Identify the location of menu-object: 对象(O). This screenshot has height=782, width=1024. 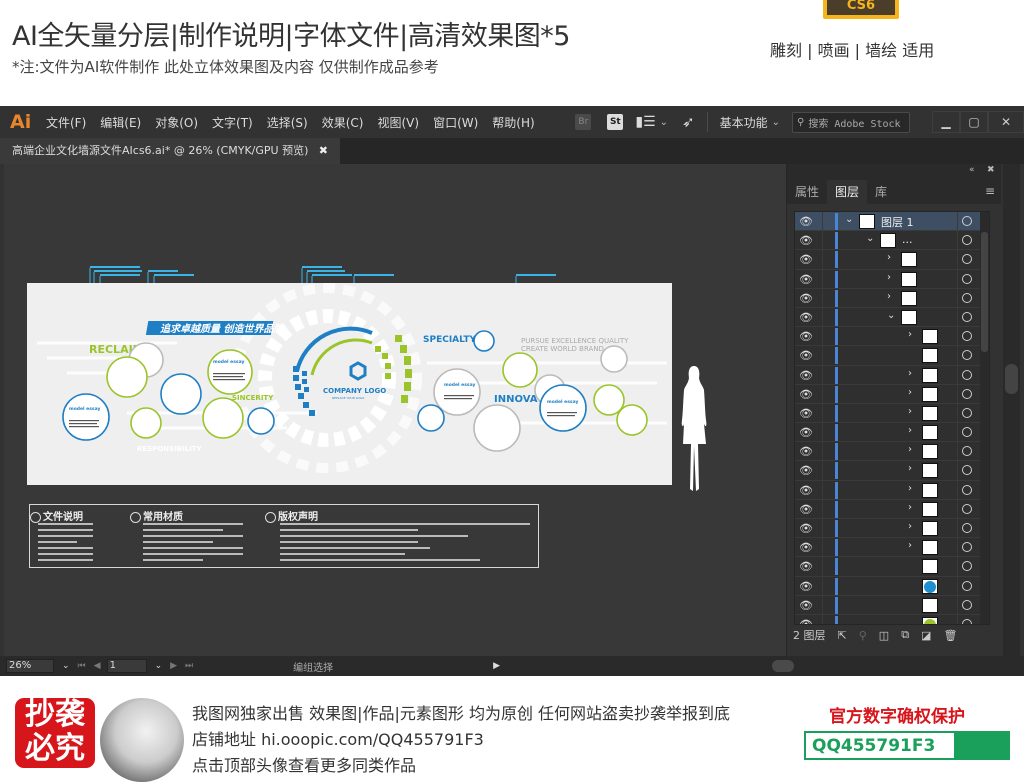
(176, 122).